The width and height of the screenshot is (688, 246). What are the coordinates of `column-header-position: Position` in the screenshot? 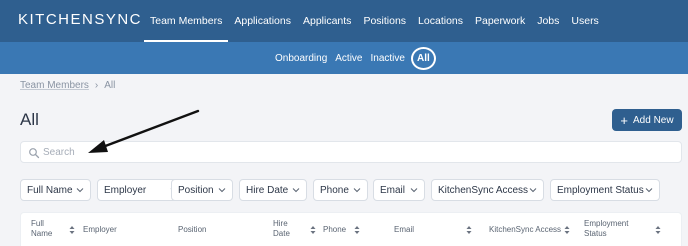 It's located at (192, 230).